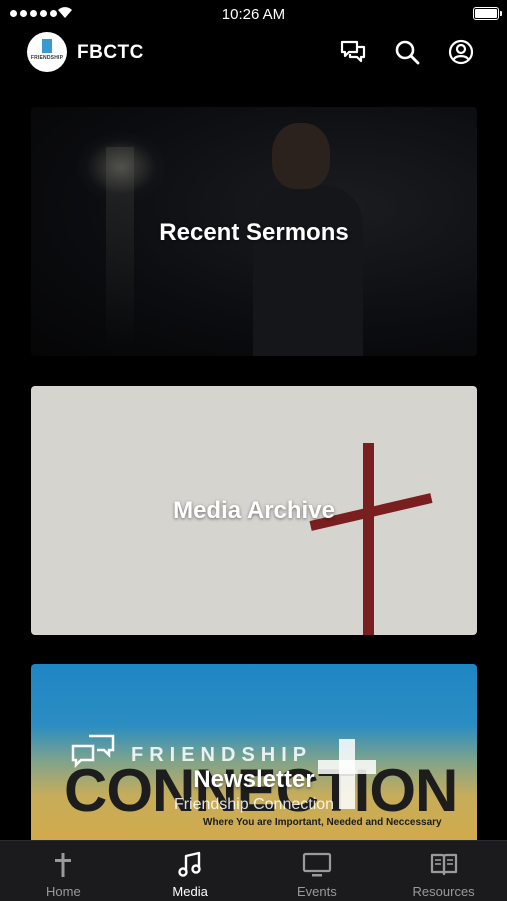  I want to click on tab-resources: Resources, so click(443, 871).